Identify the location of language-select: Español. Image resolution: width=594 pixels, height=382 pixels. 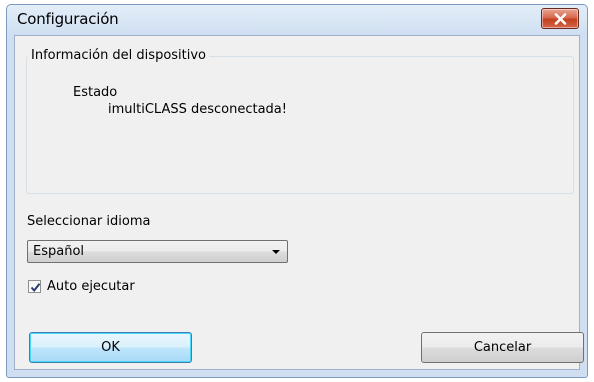
(157, 251).